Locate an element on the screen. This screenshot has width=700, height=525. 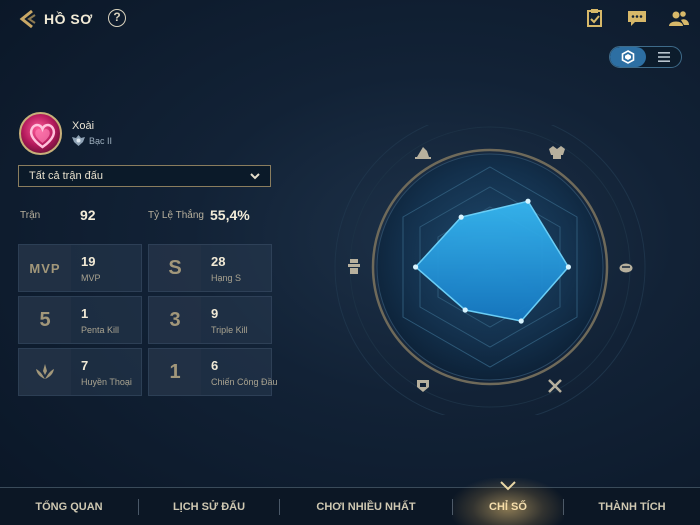
mvp-badge: MVP is located at coordinates (45, 268).